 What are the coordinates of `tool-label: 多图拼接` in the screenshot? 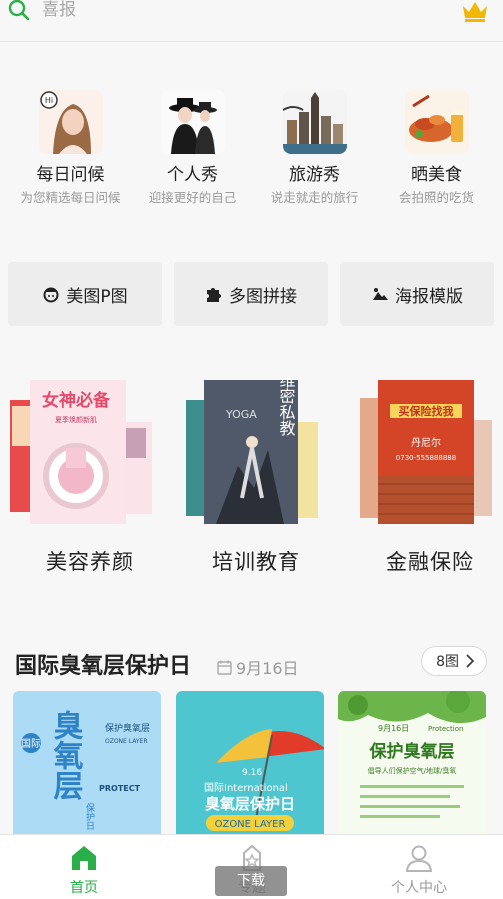 It's located at (263, 296).